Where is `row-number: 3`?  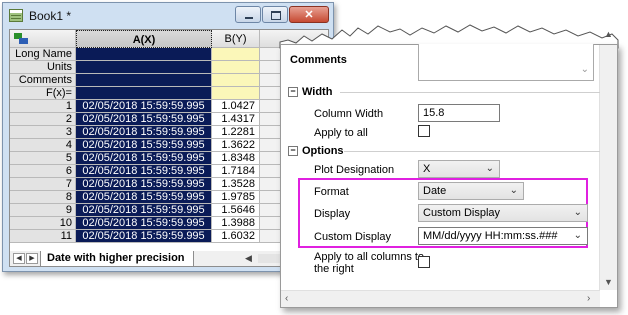
row-number: 3 is located at coordinates (43, 132).